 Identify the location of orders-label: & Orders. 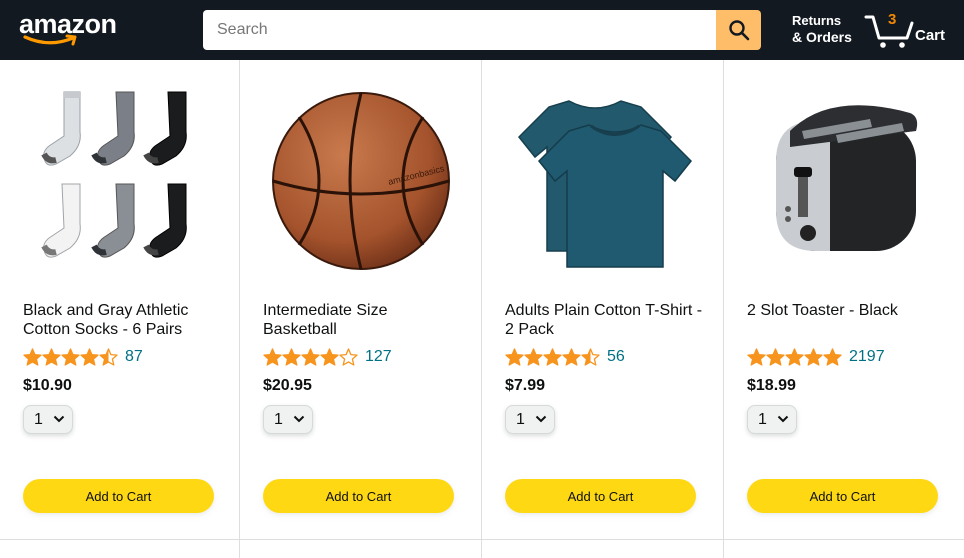
(822, 37).